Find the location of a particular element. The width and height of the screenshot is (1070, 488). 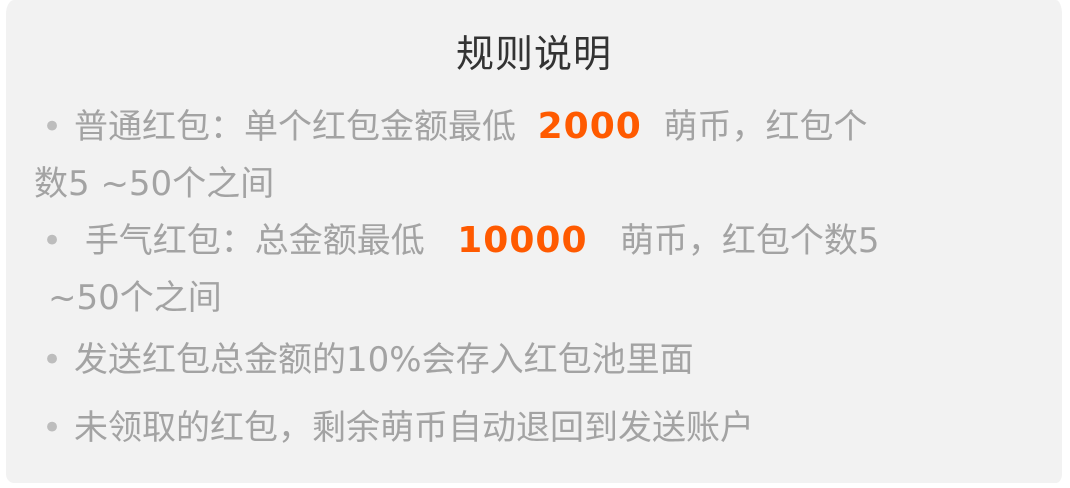

min-amount-value: 10000 is located at coordinates (522, 240).